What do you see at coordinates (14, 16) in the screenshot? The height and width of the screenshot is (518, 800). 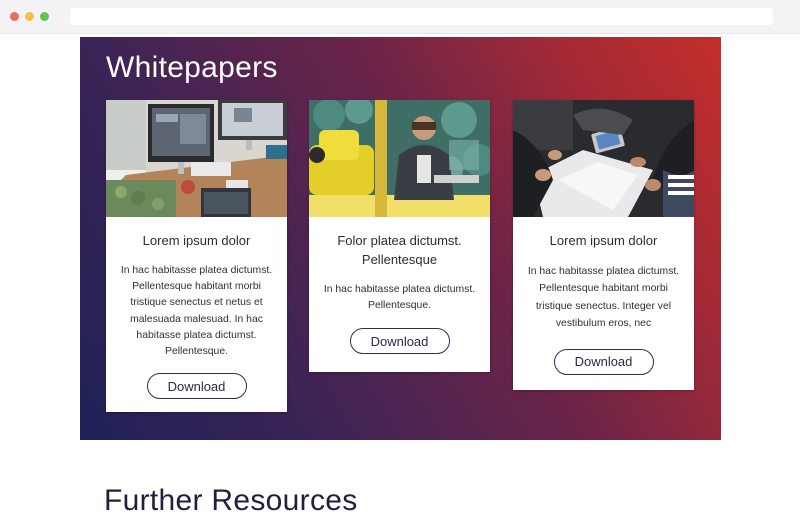 I see `close-window-dot` at bounding box center [14, 16].